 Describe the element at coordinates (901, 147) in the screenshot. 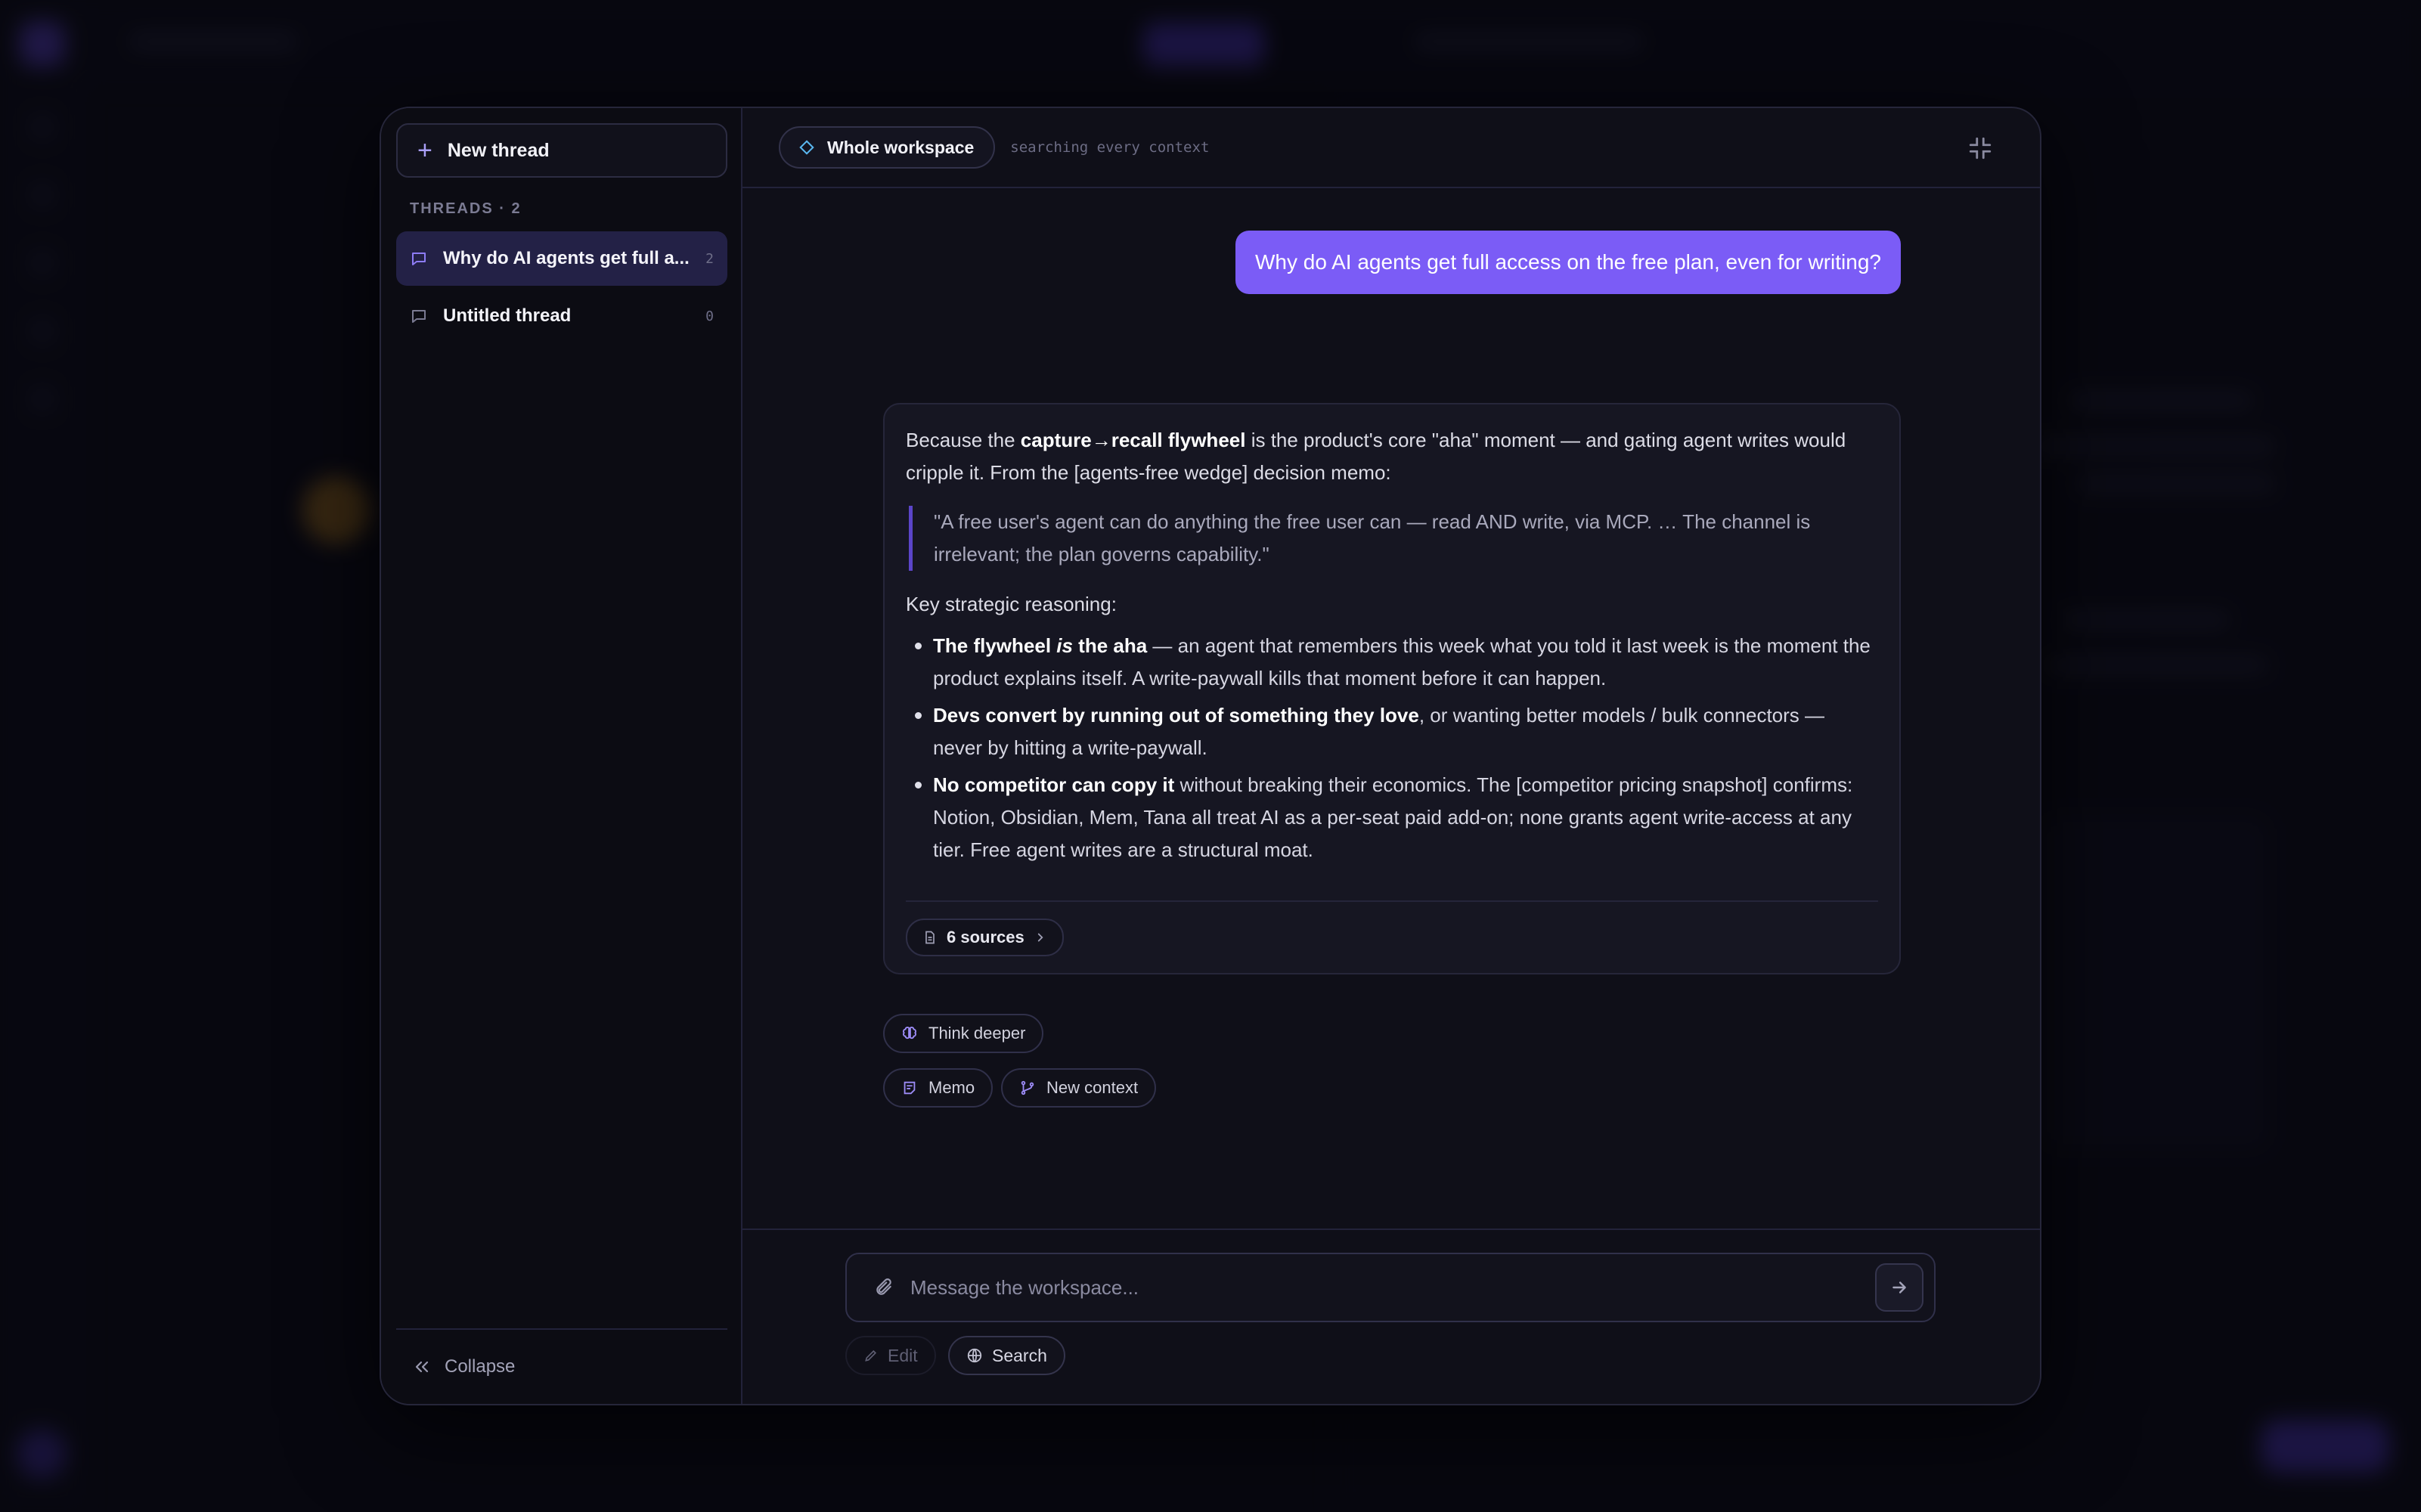

I see `scope-label: Whole workspace` at that location.